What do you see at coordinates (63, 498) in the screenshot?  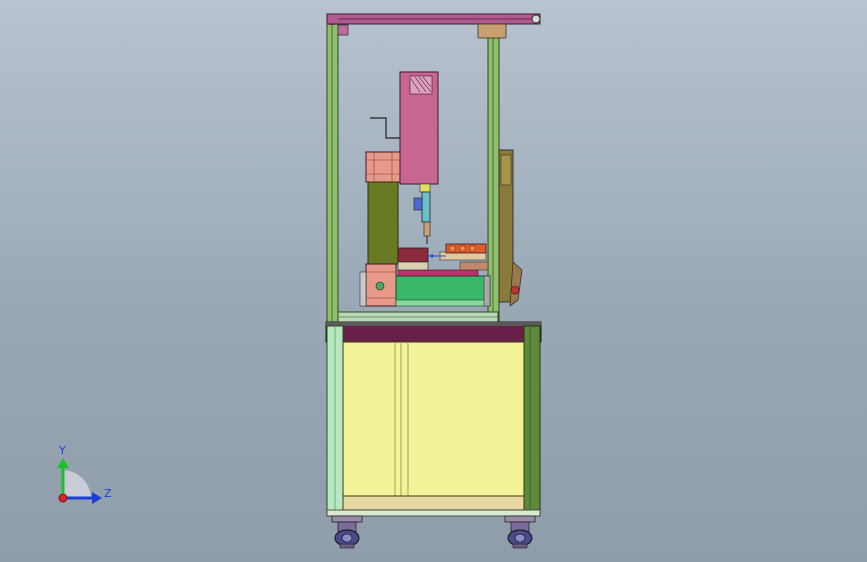 I see `x-axis-dot-icon` at bounding box center [63, 498].